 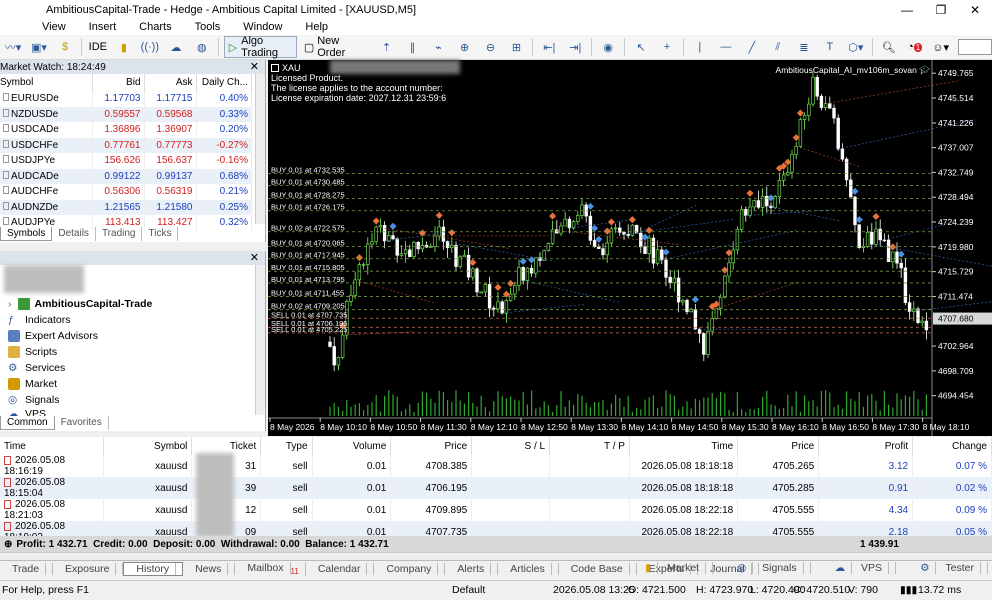 I want to click on col-header: Type, so click(x=286, y=446).